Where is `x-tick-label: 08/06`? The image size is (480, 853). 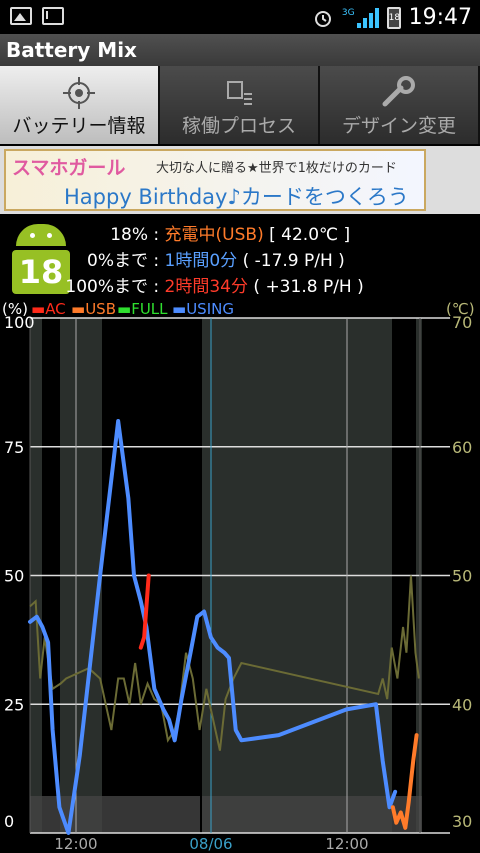
x-tick-label: 08/06 is located at coordinates (210, 844).